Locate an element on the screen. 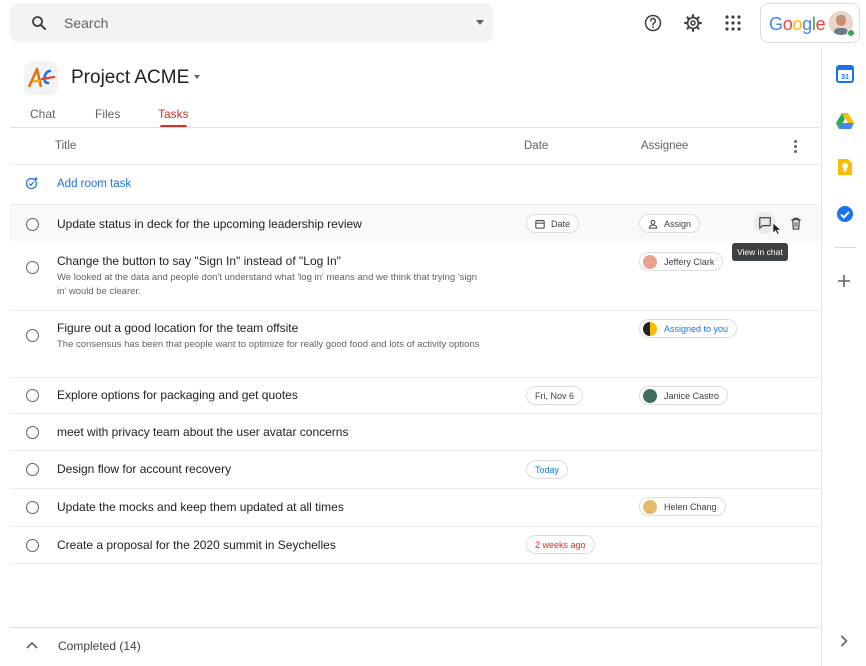 This screenshot has width=866, height=666. drive-icon is located at coordinates (845, 121).